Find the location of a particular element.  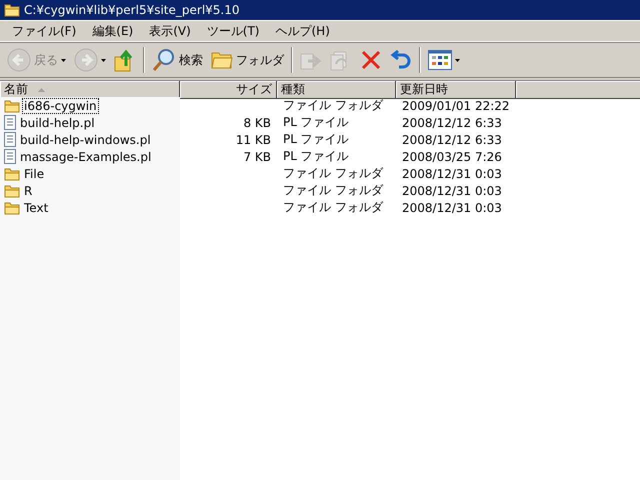

column-header: サイズ is located at coordinates (228, 90).